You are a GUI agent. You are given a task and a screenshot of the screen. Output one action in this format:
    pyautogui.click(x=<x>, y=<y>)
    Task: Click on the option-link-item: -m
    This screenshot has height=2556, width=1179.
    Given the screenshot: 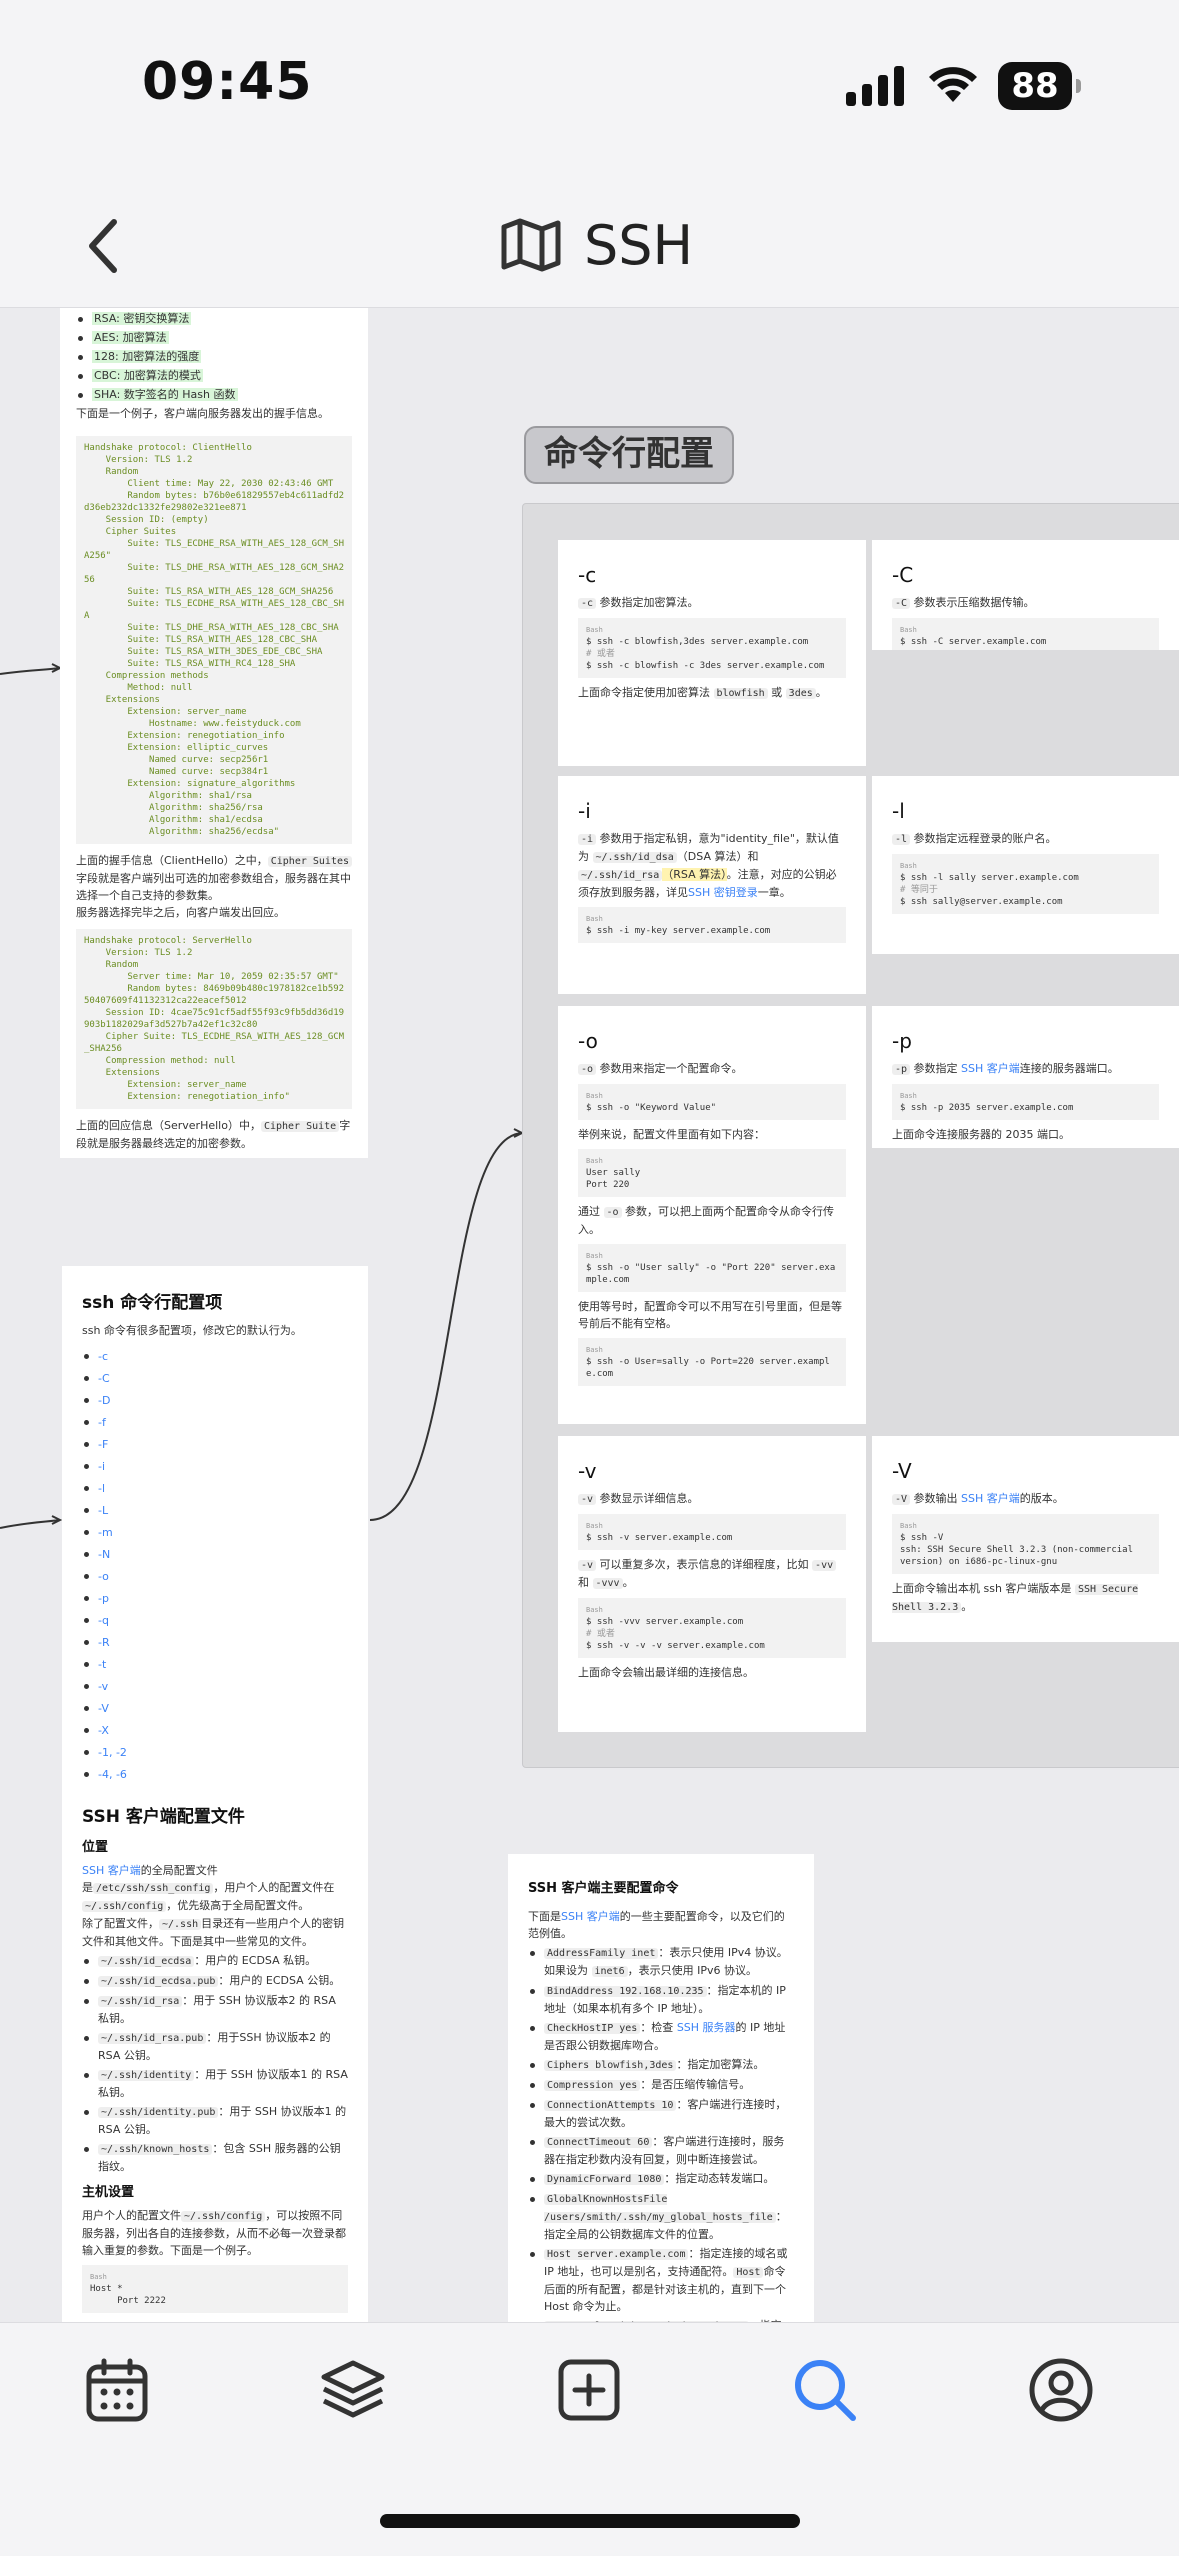 What is the action you would take?
    pyautogui.click(x=215, y=1533)
    